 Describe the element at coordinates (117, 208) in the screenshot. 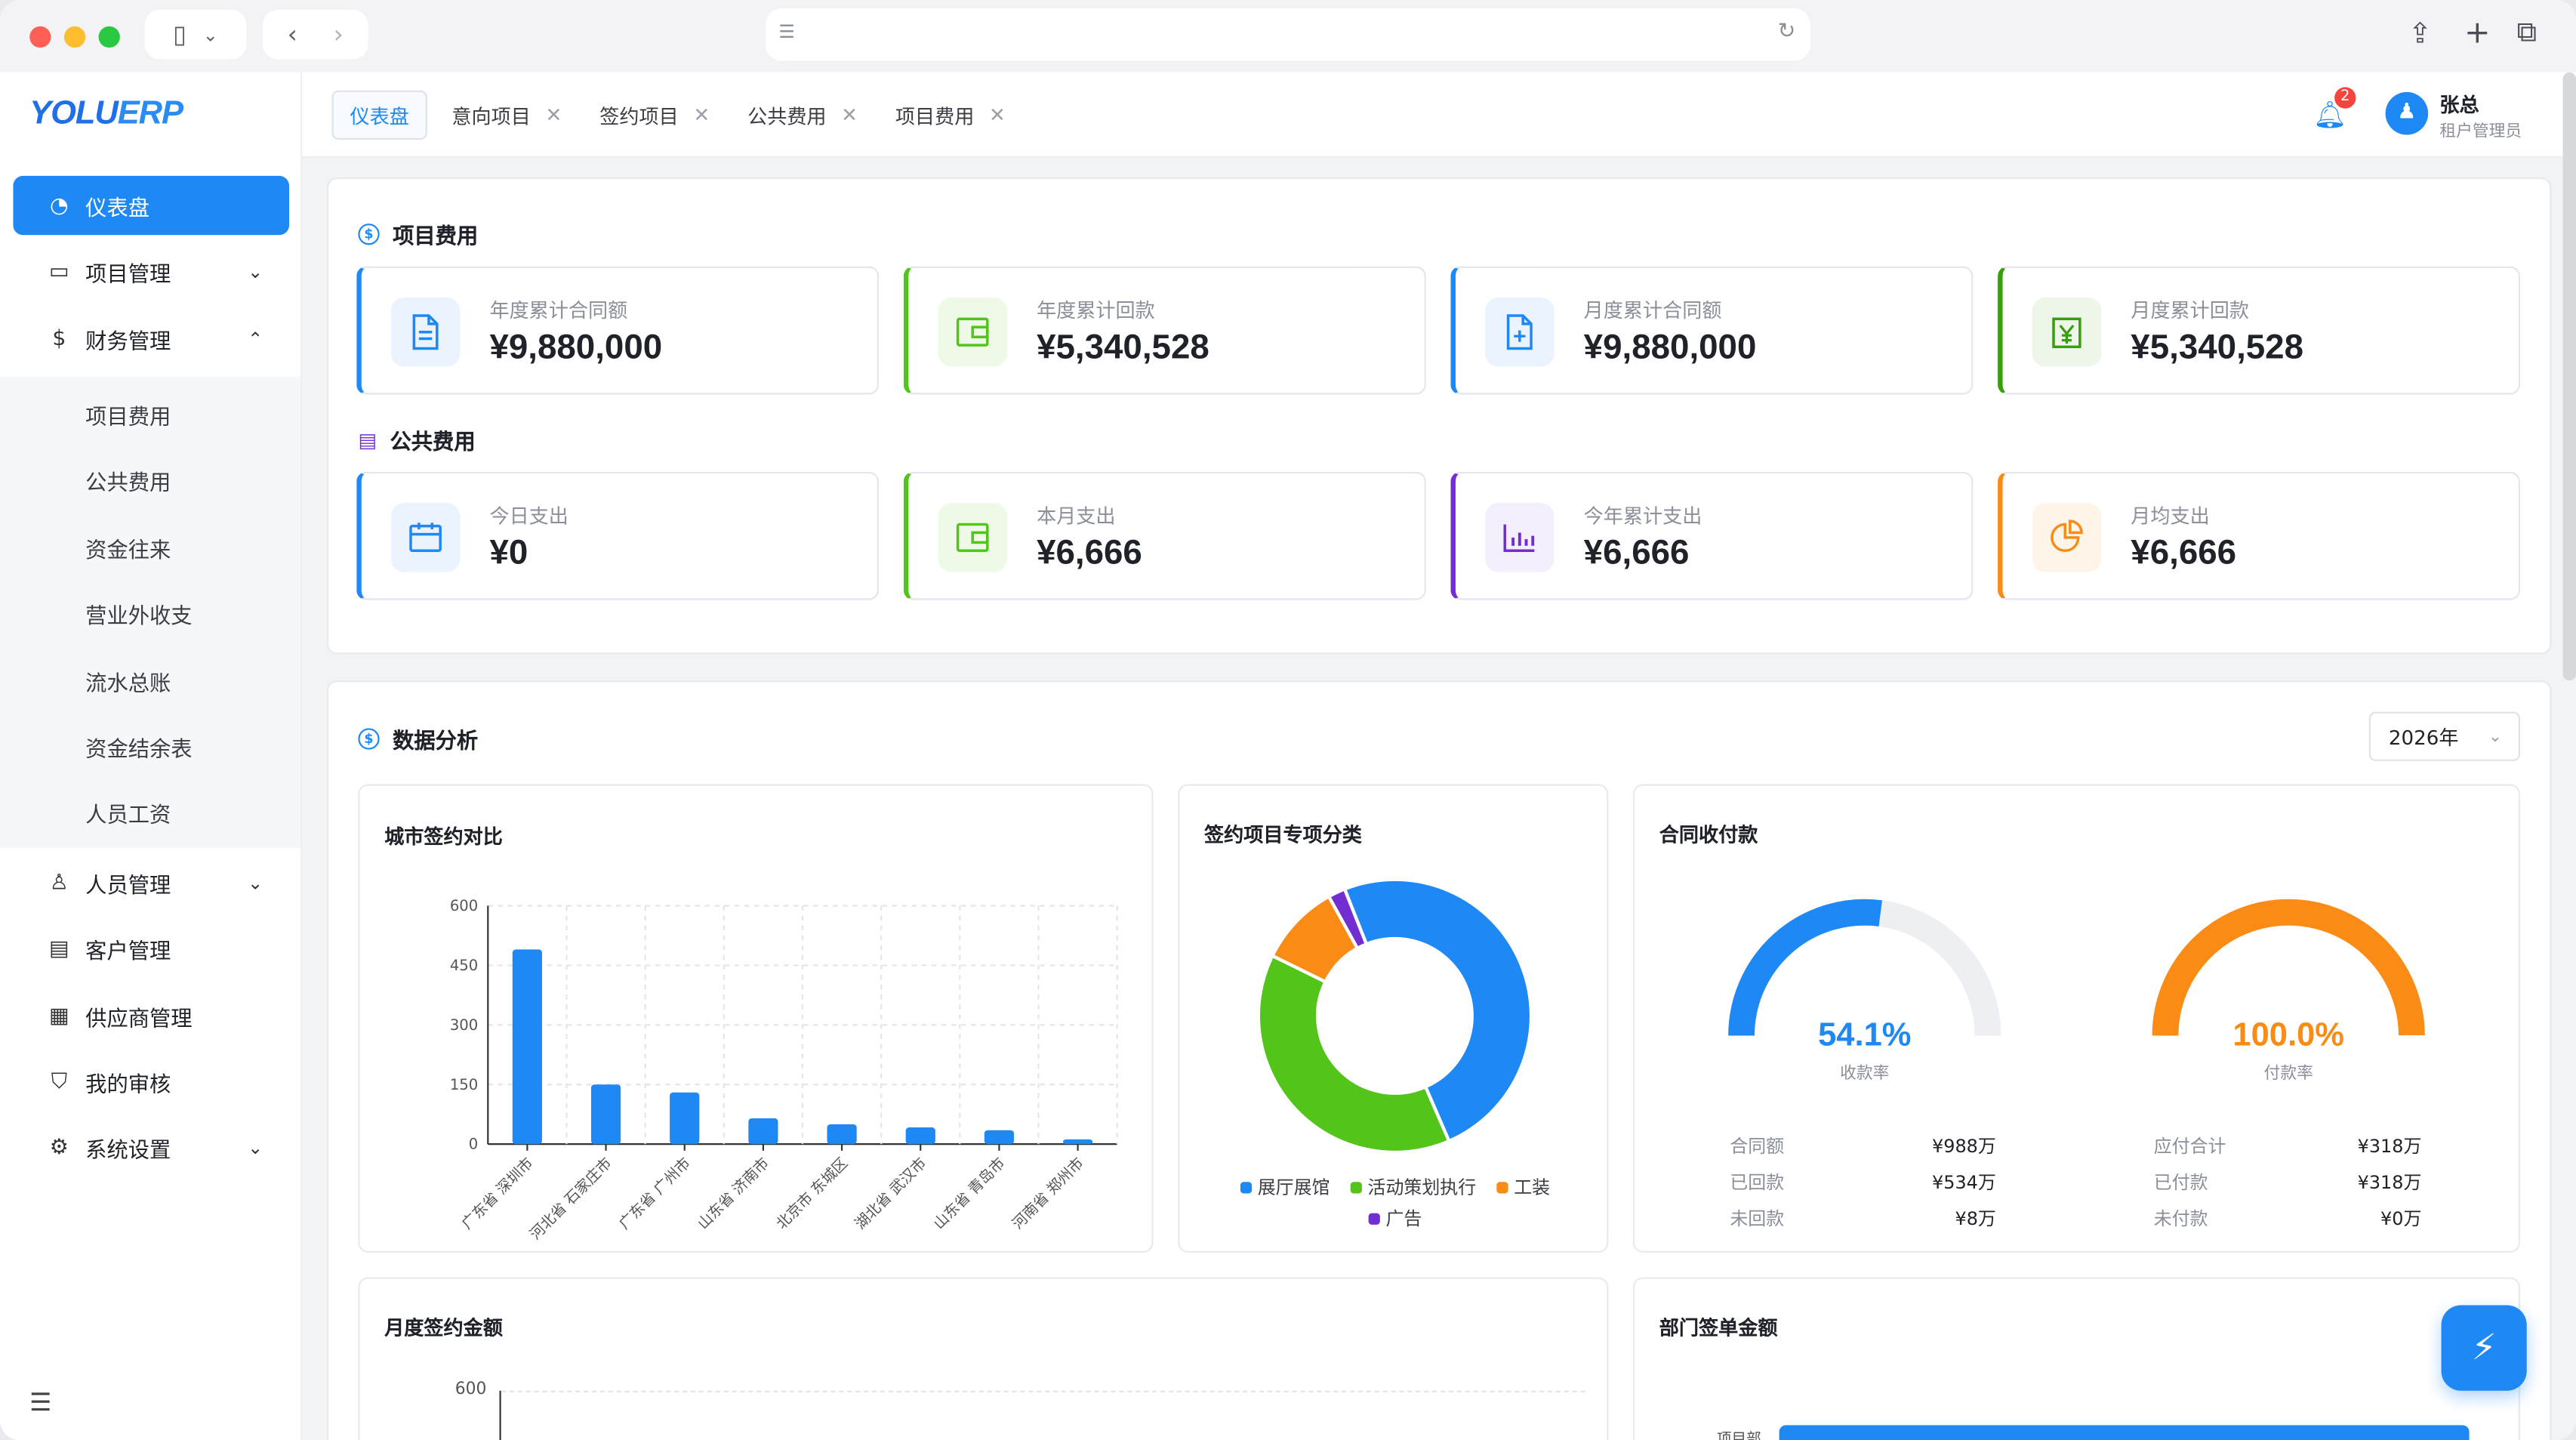

I see `sidebar-item-label: 仪表盘` at that location.